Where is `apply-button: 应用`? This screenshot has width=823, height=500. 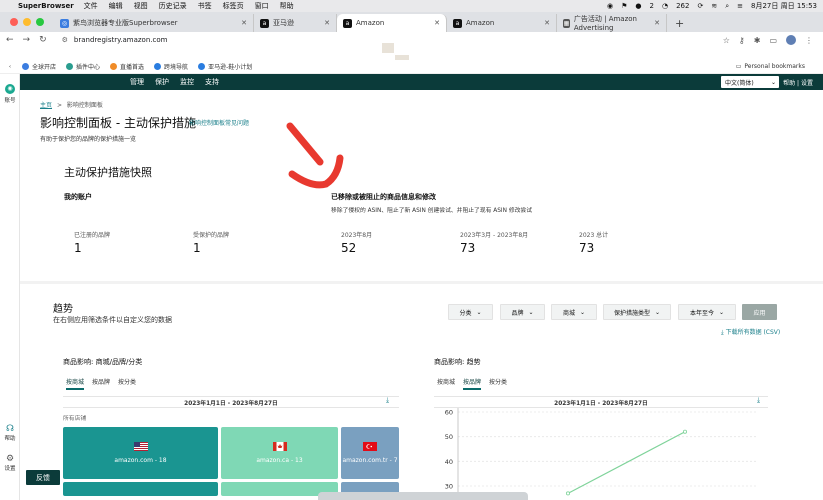
apply-button: 应用 is located at coordinates (759, 312).